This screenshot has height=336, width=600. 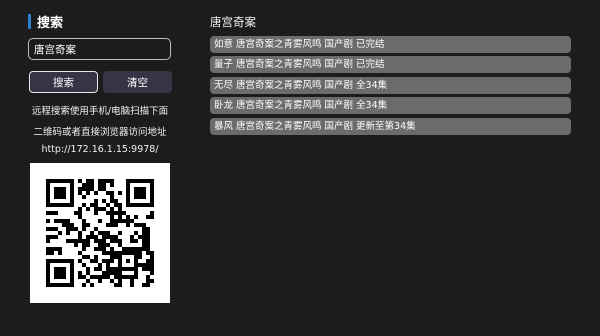 I want to click on search-button-label: 搜索, so click(x=63, y=82).